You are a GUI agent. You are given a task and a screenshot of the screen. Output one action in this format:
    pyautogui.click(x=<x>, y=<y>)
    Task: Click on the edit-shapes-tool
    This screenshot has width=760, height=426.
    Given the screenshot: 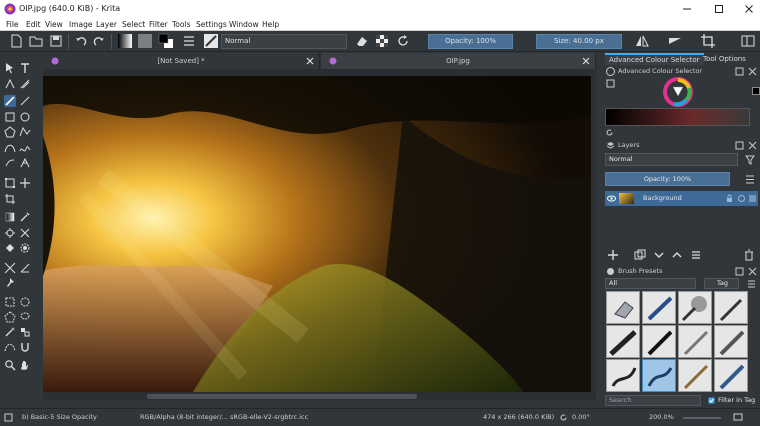 What is the action you would take?
    pyautogui.click(x=10, y=84)
    